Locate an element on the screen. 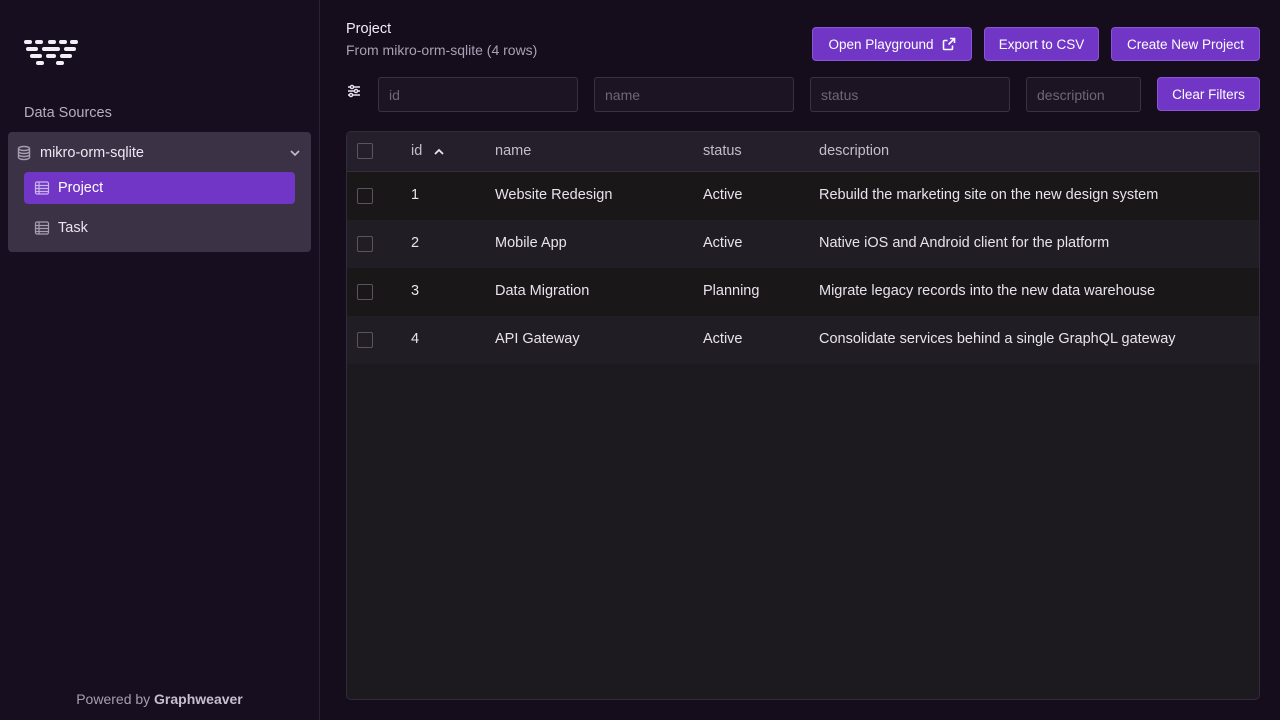  status-filter-input is located at coordinates (910, 94).